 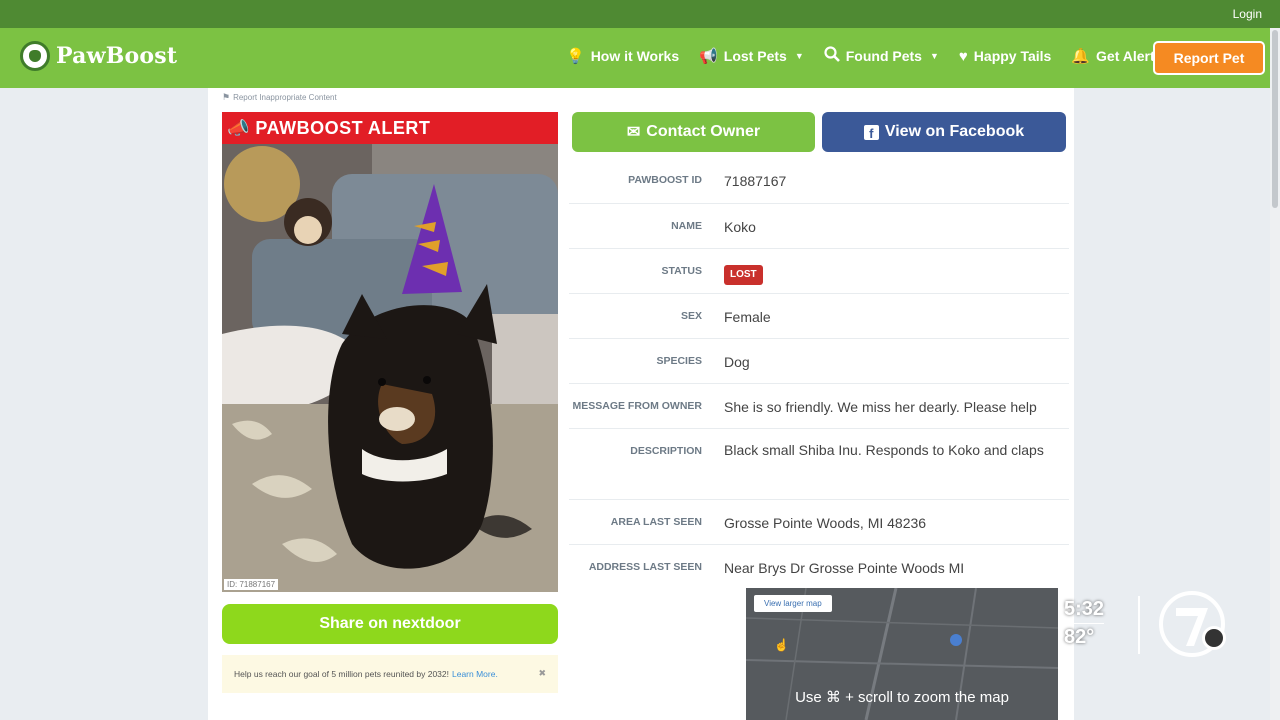 I want to click on detail-label: STATUS, so click(x=681, y=271).